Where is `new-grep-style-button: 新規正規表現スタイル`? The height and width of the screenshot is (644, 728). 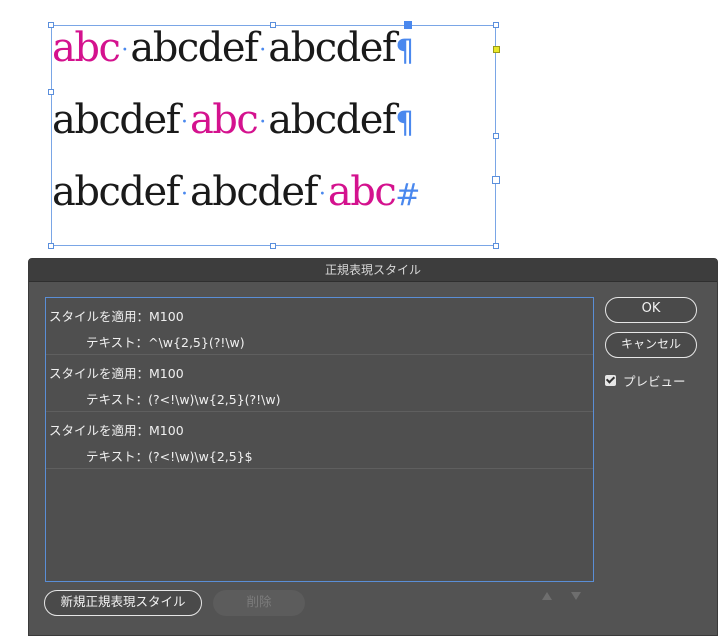
new-grep-style-button: 新規正規表現スタイル is located at coordinates (123, 603).